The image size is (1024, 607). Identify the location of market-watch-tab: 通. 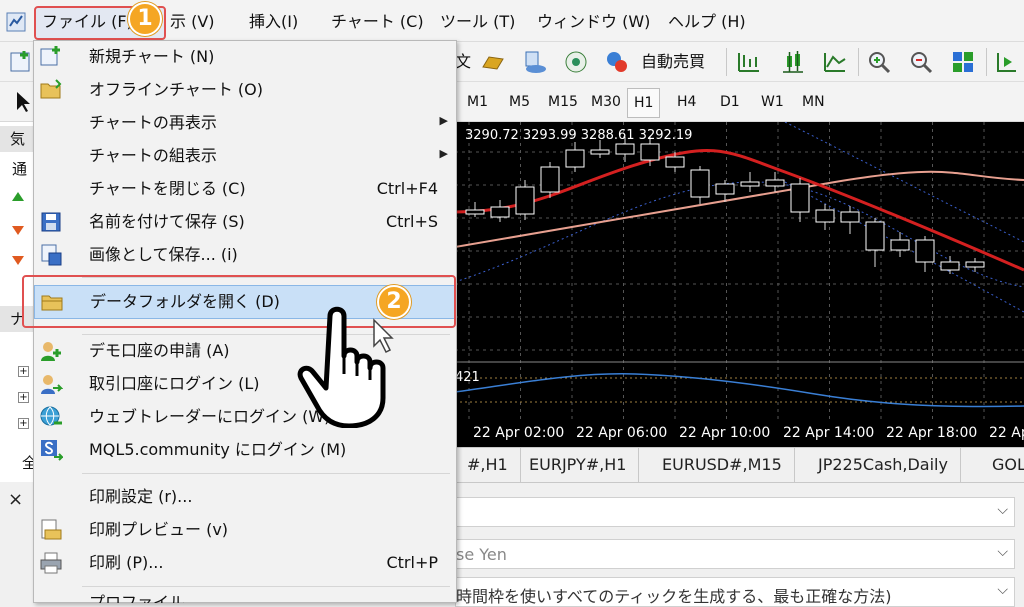
(19, 168).